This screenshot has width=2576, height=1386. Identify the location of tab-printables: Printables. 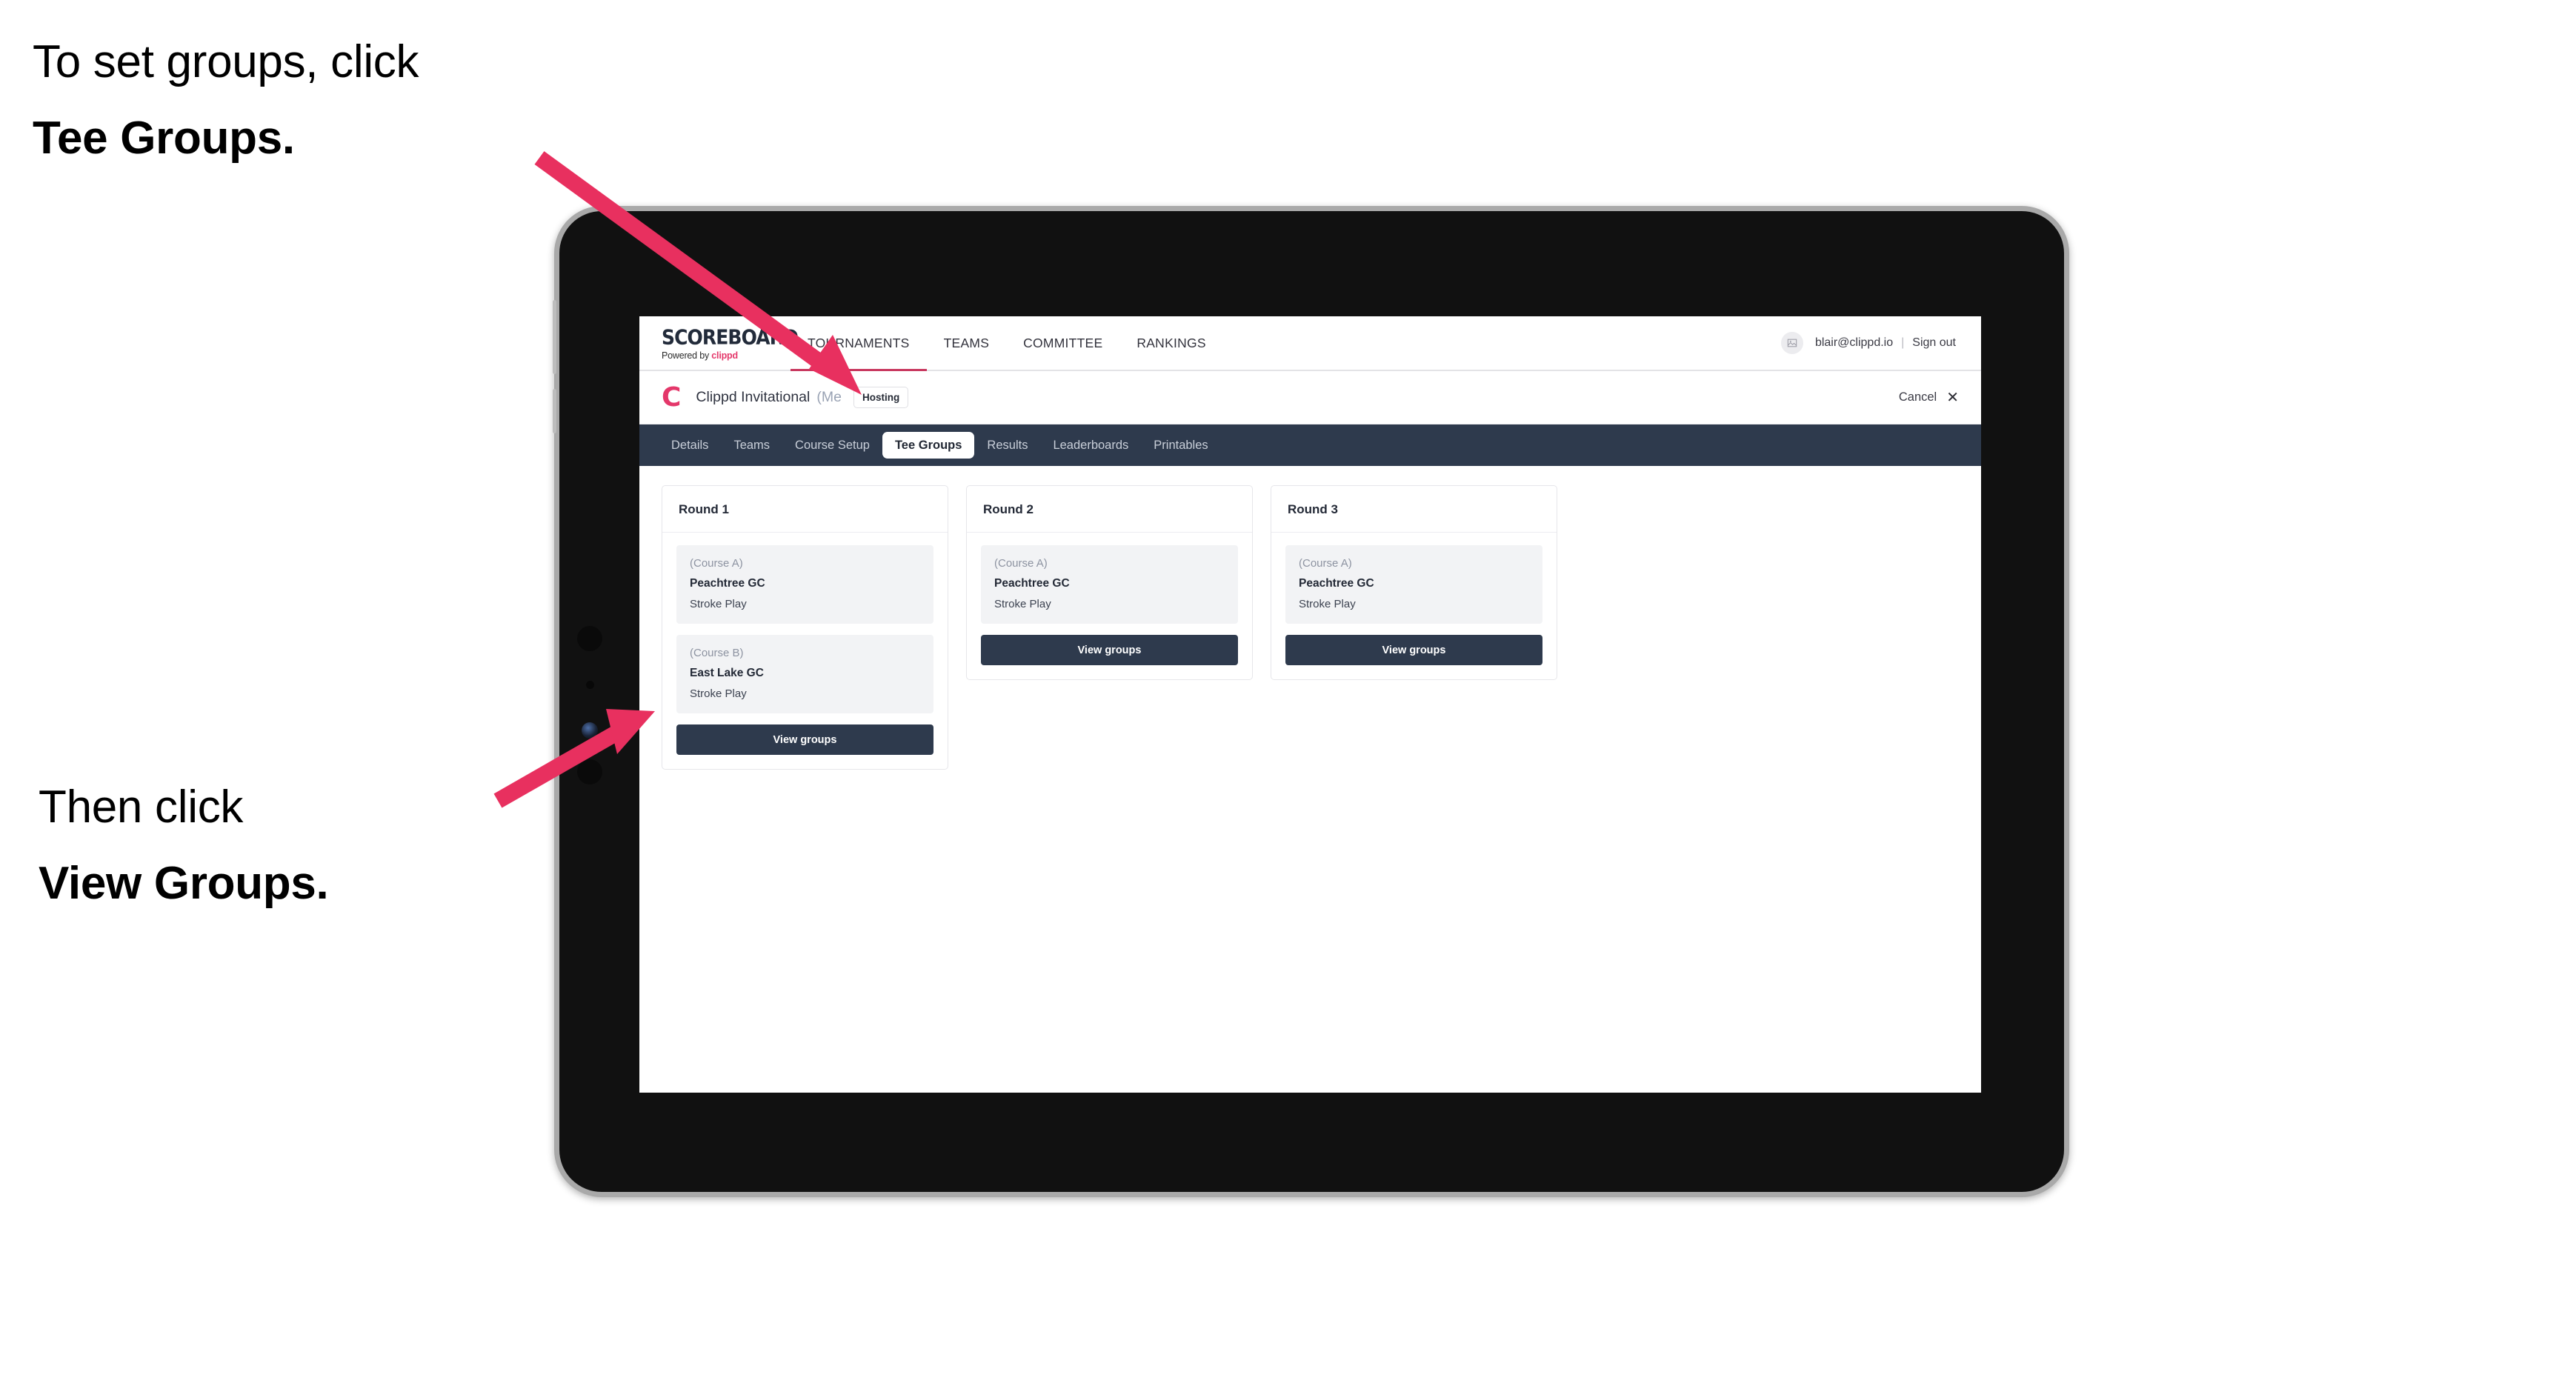
(1180, 445).